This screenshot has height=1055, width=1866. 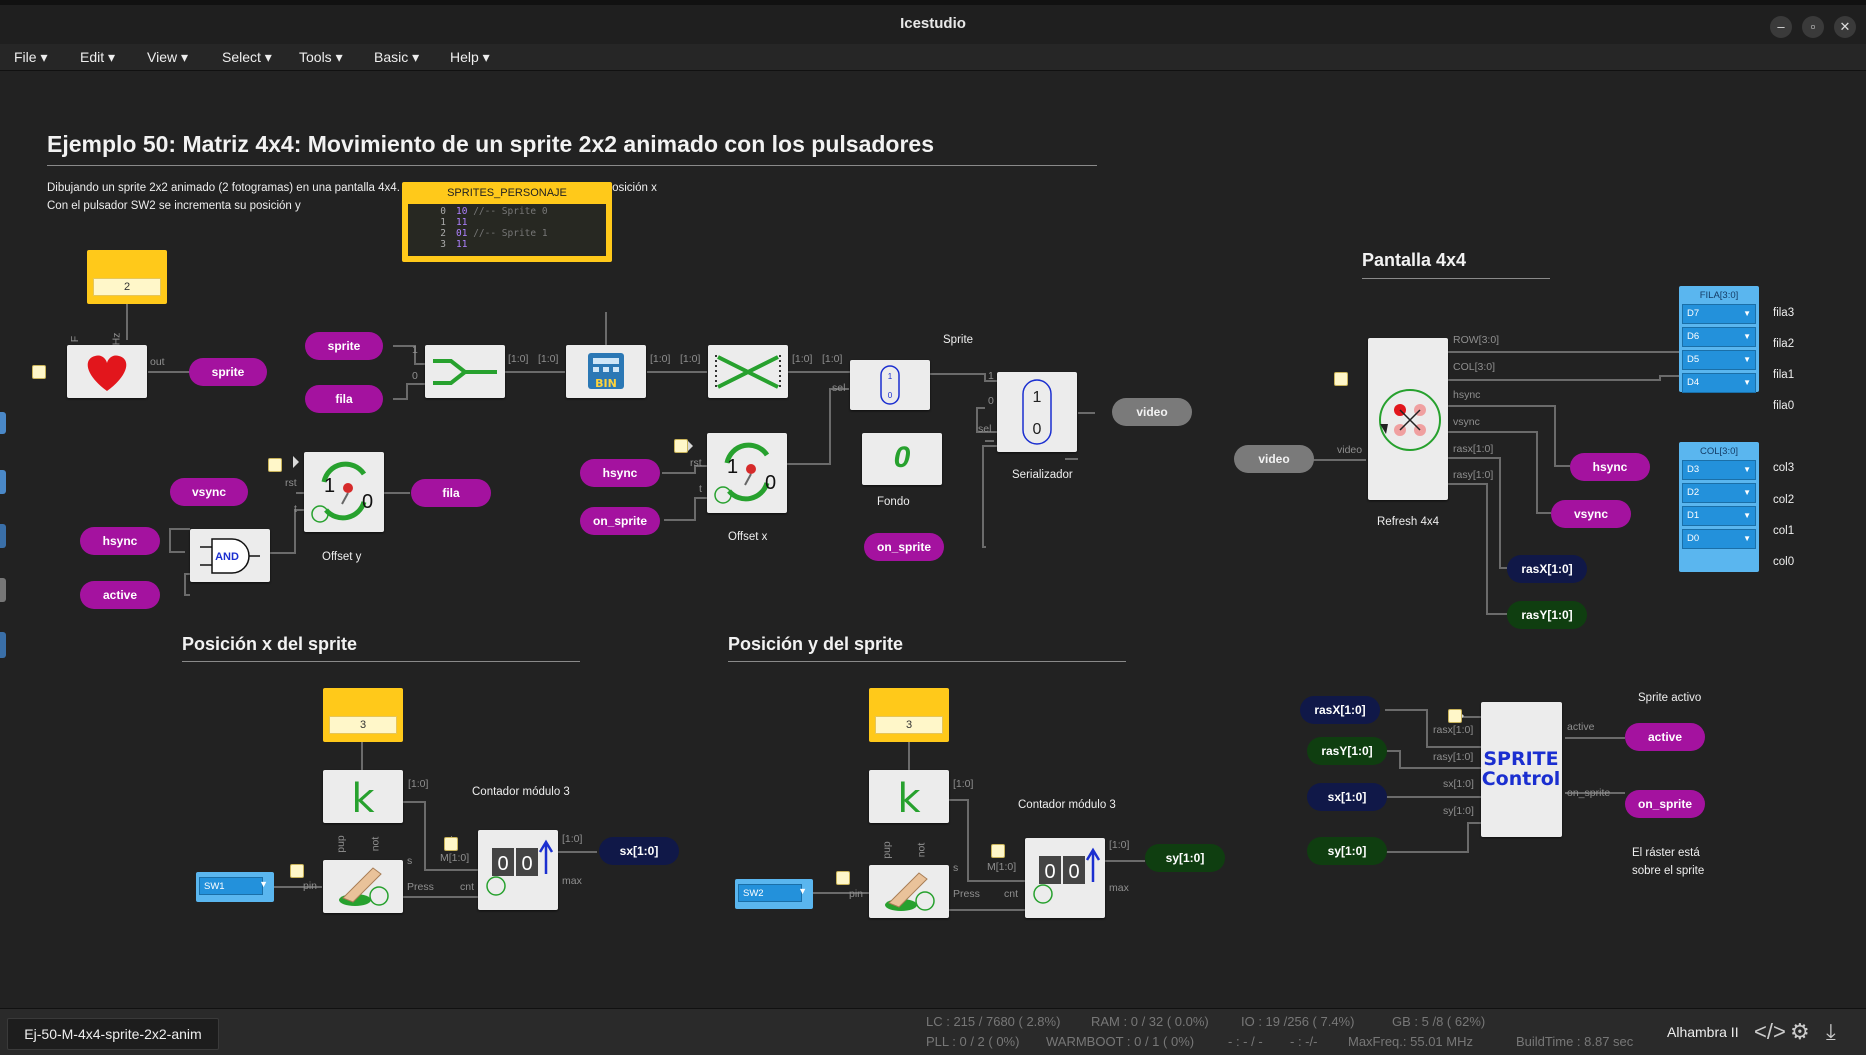 I want to click on heart-block, so click(x=107, y=371).